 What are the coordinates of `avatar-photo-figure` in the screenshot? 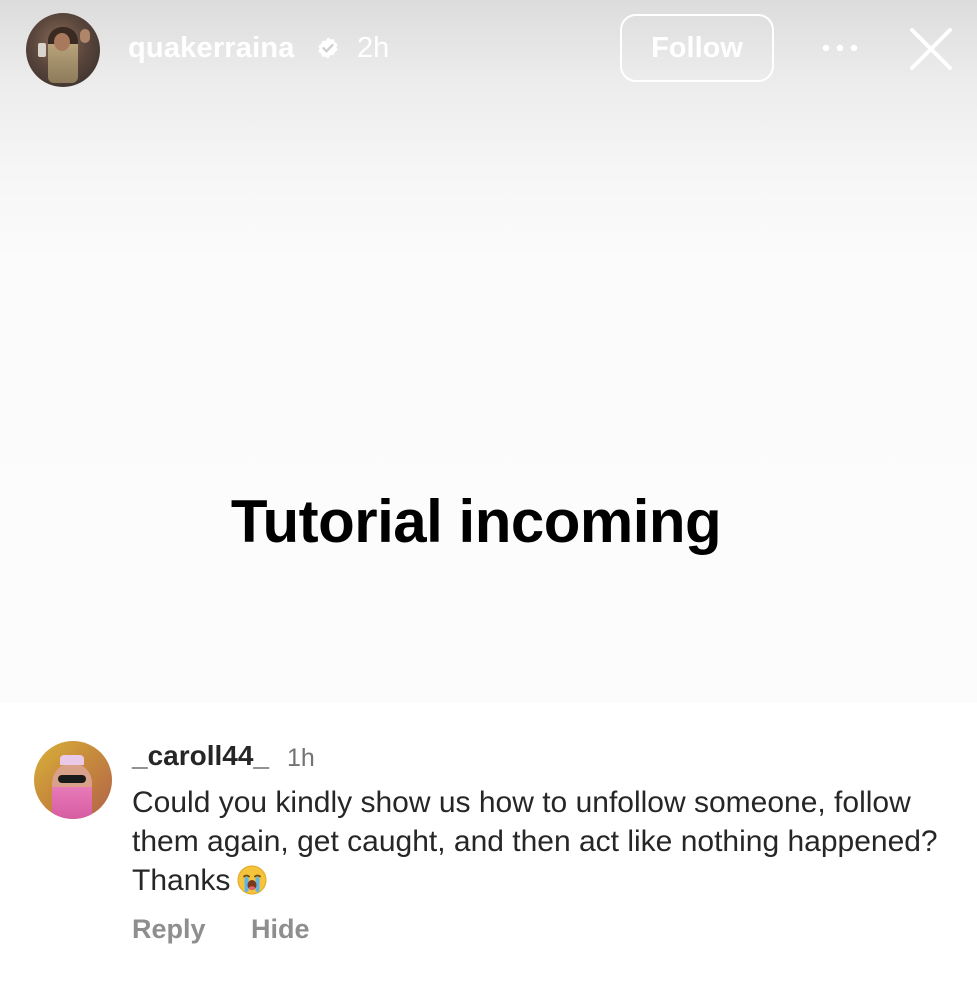 It's located at (72, 791).